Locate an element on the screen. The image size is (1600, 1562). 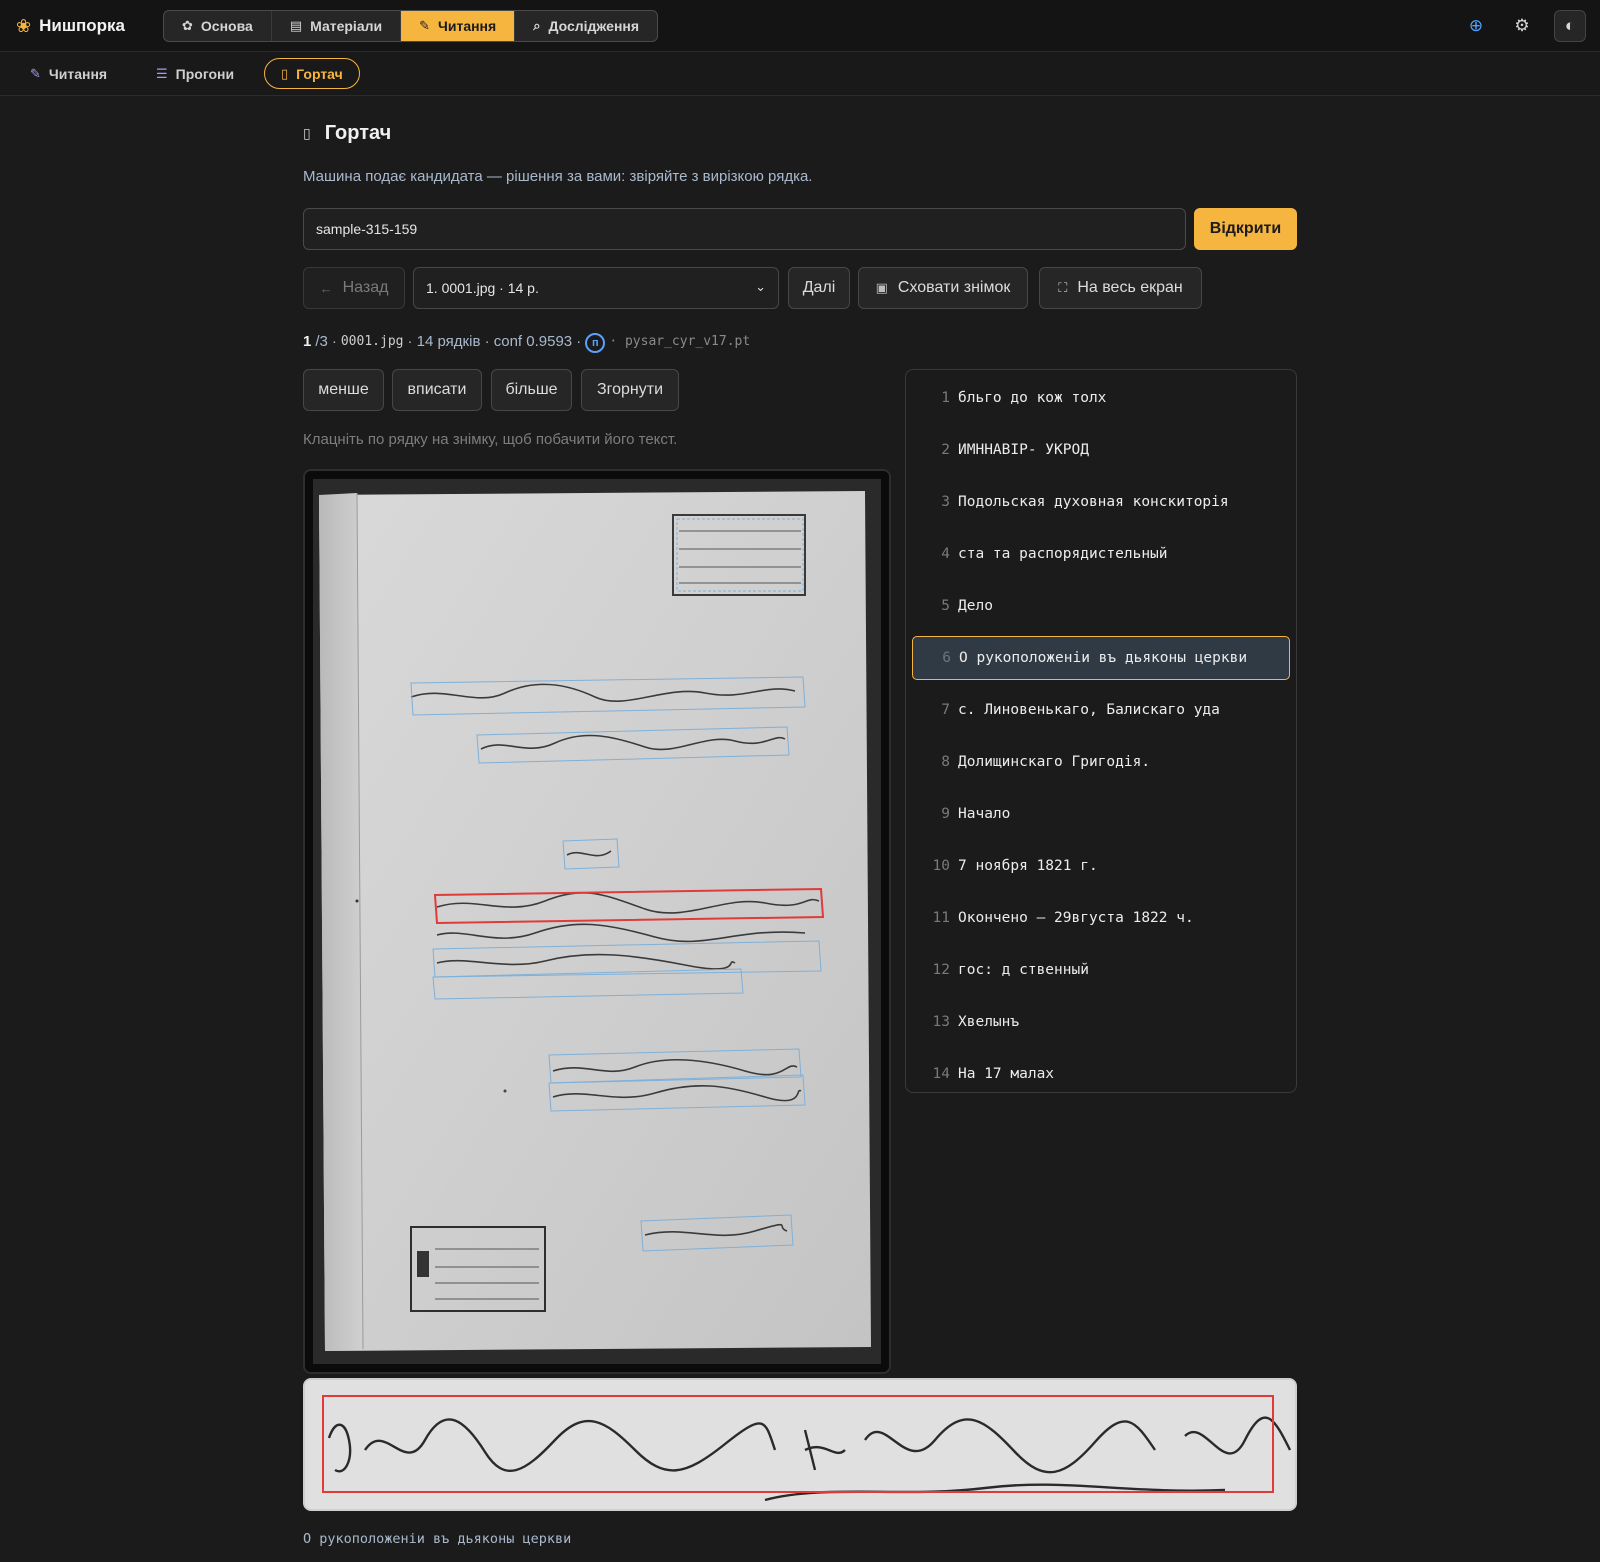
zoom-in-label: більше is located at coordinates (531, 389).